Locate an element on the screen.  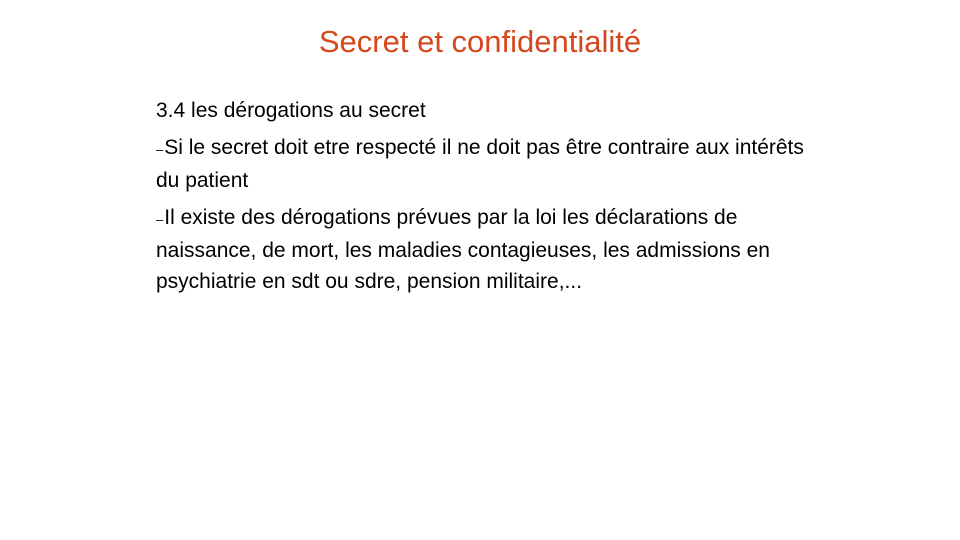
section-heading: 3.4 les dérogations au secret is located at coordinates (291, 110).